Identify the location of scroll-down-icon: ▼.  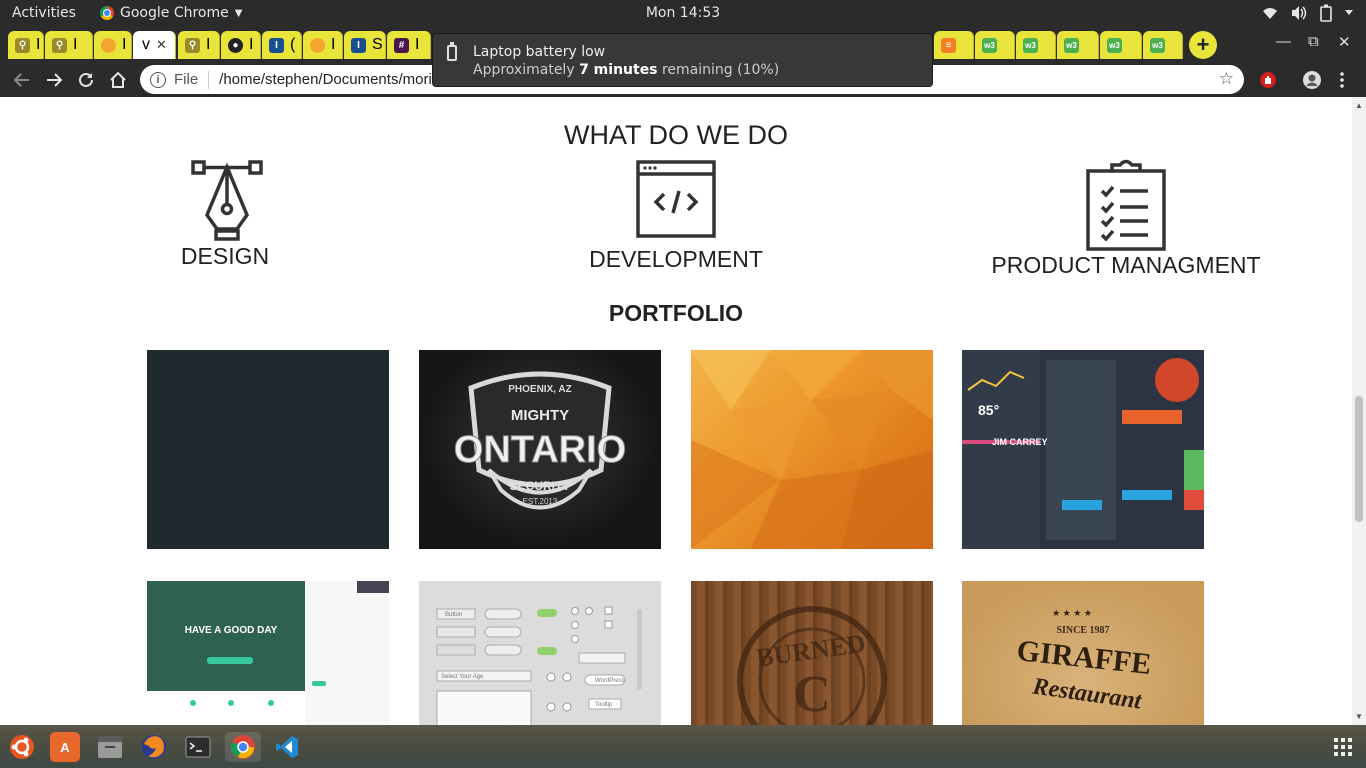
(1359, 716).